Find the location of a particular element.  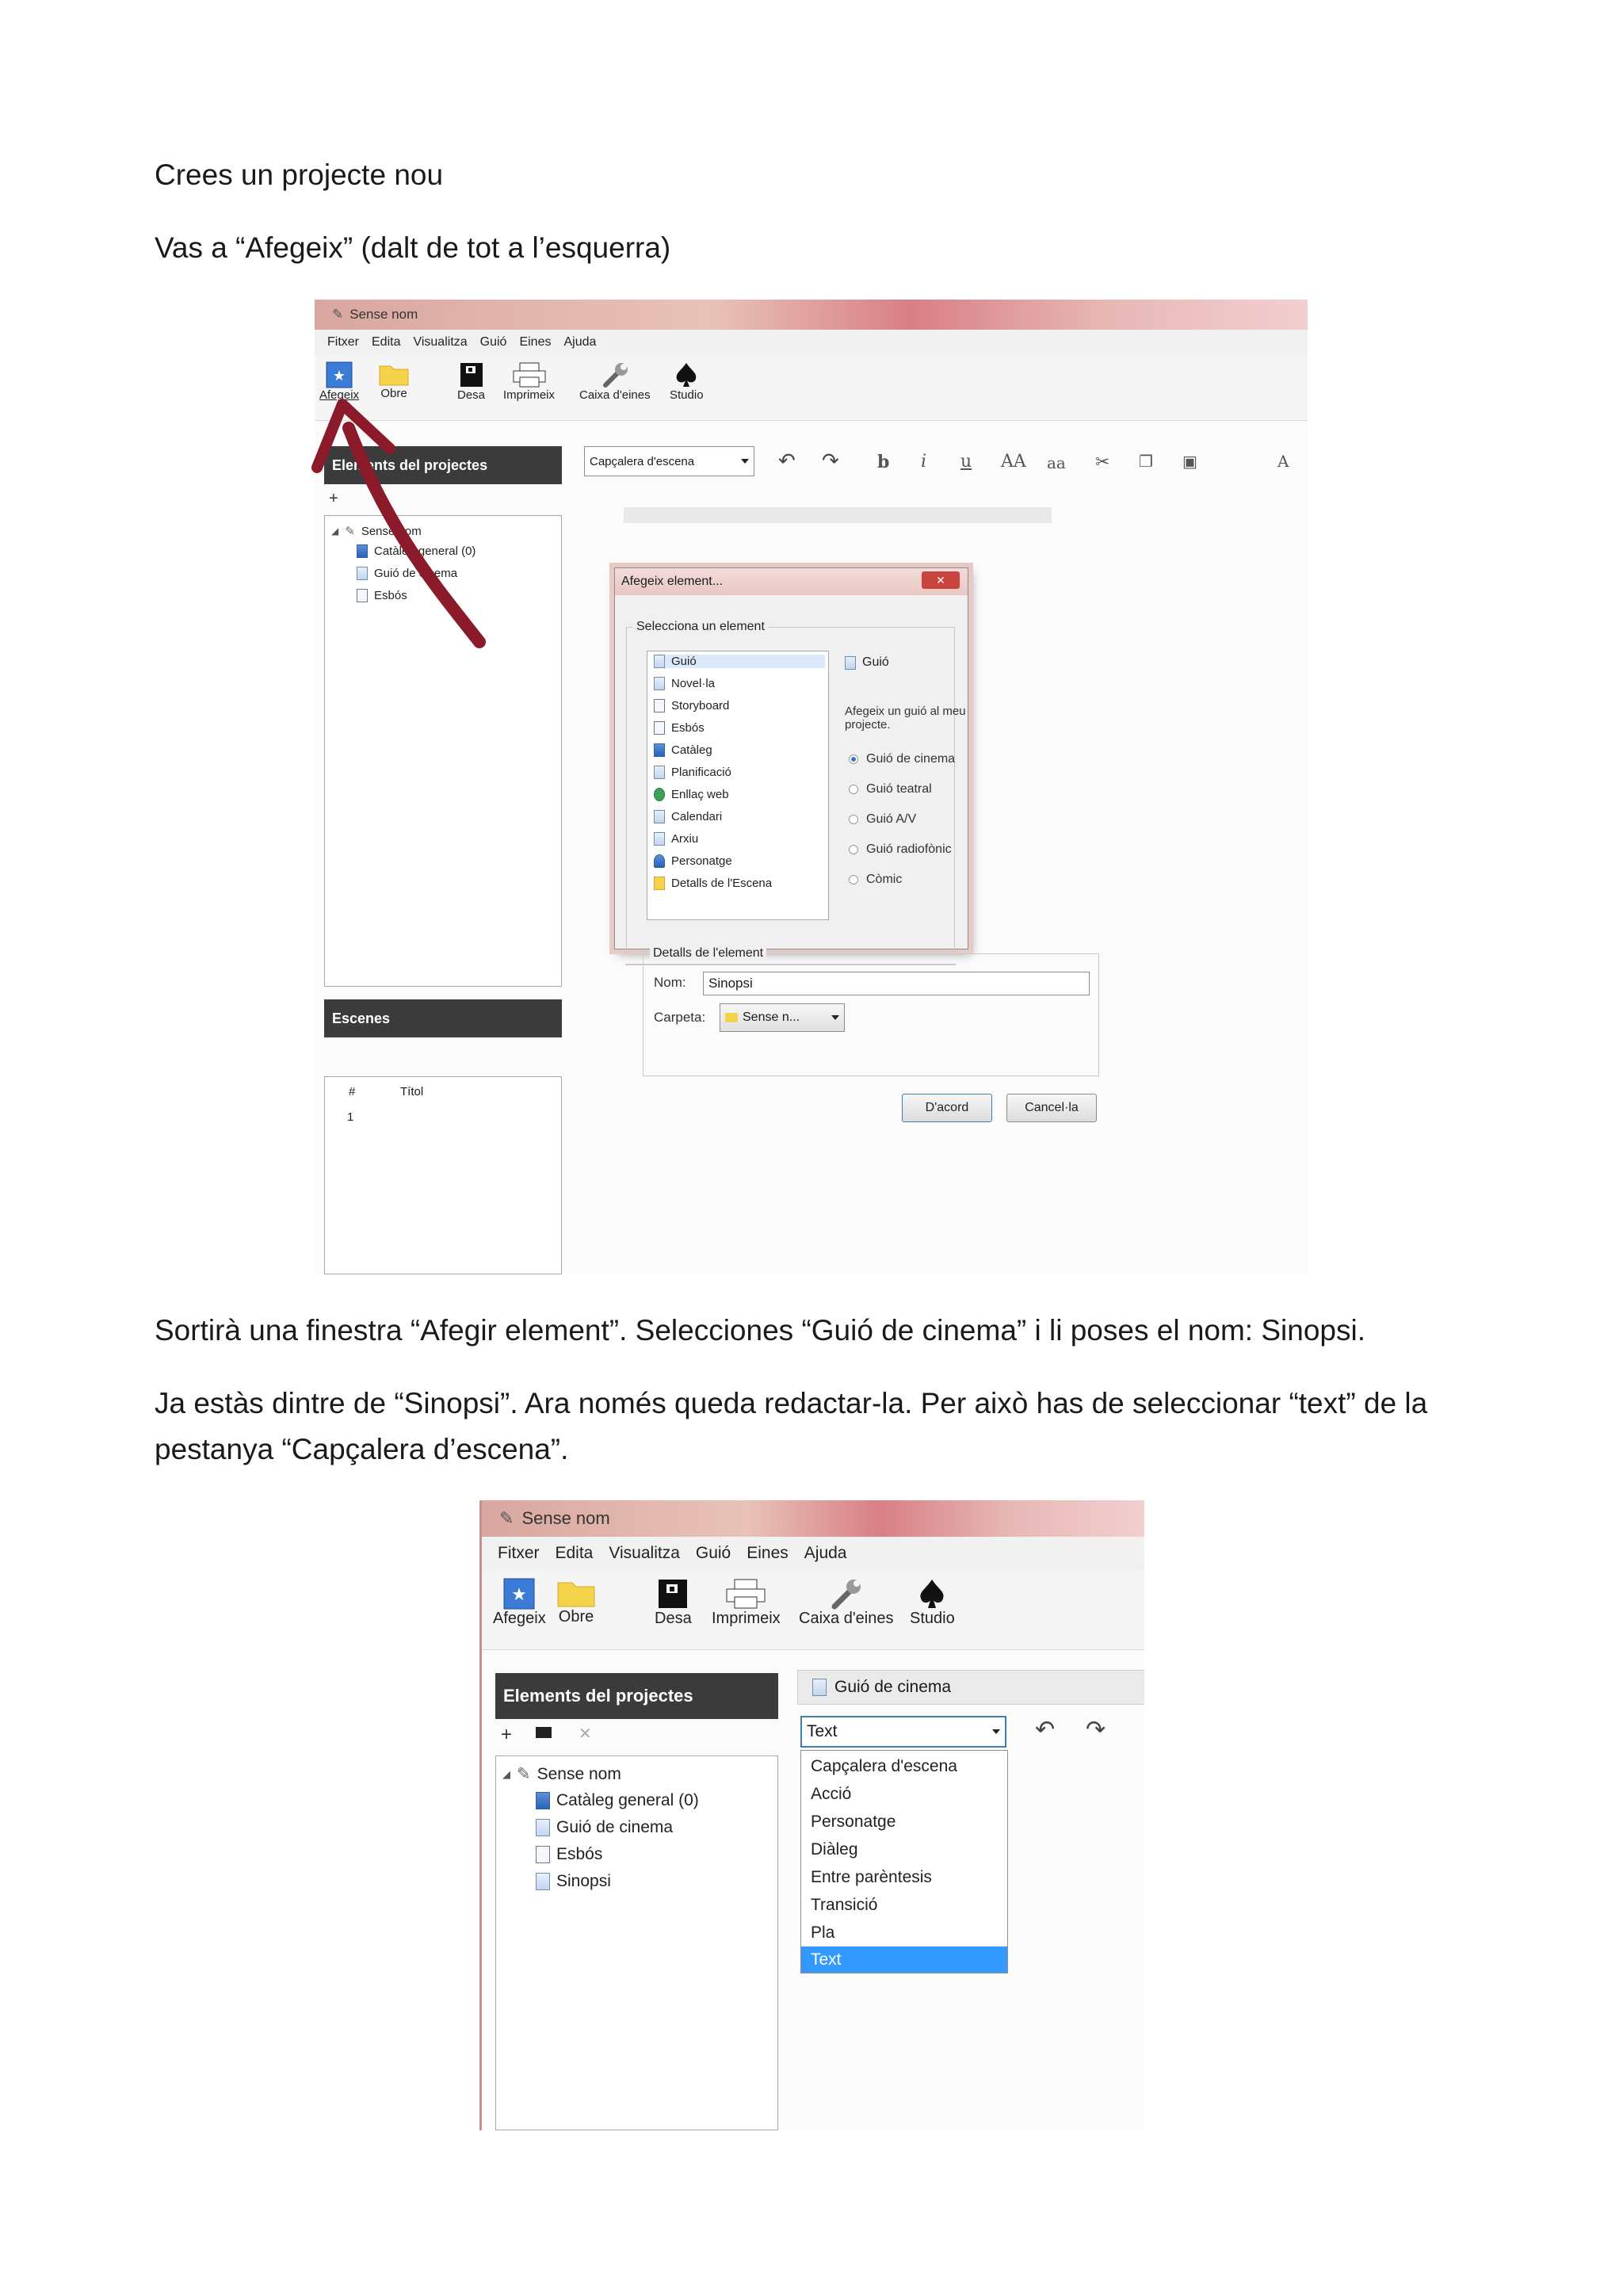

expand-icon: ◢ is located at coordinates (506, 1773).